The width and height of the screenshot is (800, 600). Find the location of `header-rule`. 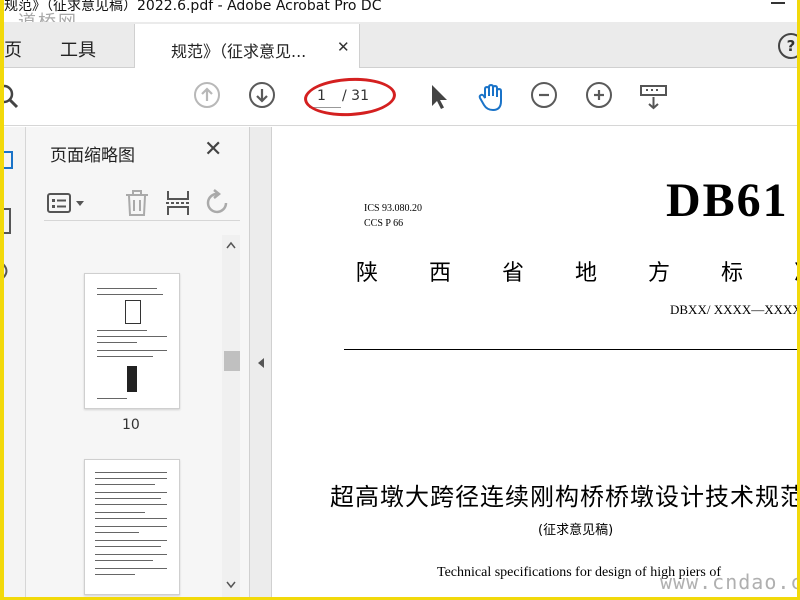

header-rule is located at coordinates (570, 349).